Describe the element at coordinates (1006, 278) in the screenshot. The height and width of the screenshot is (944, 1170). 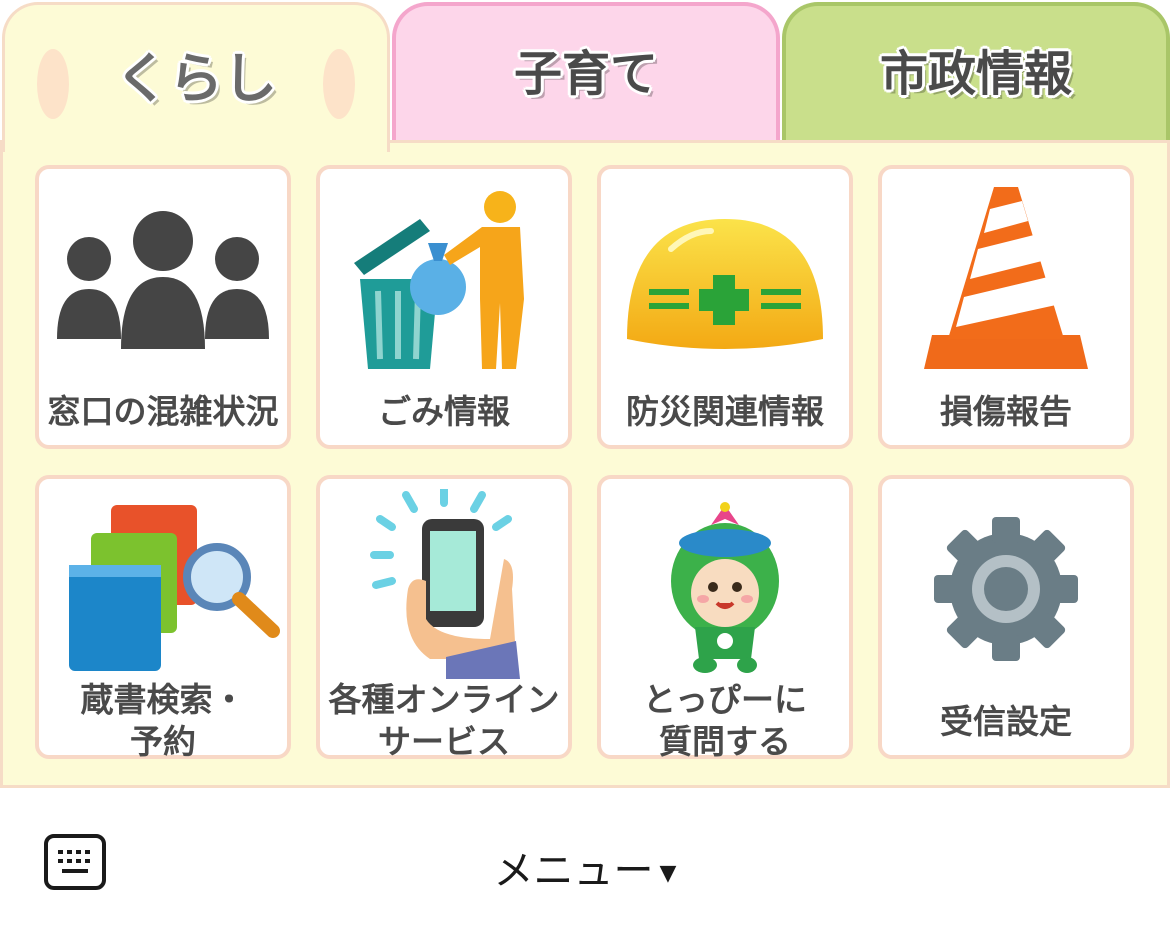
I see `traffic-cone-icon` at that location.